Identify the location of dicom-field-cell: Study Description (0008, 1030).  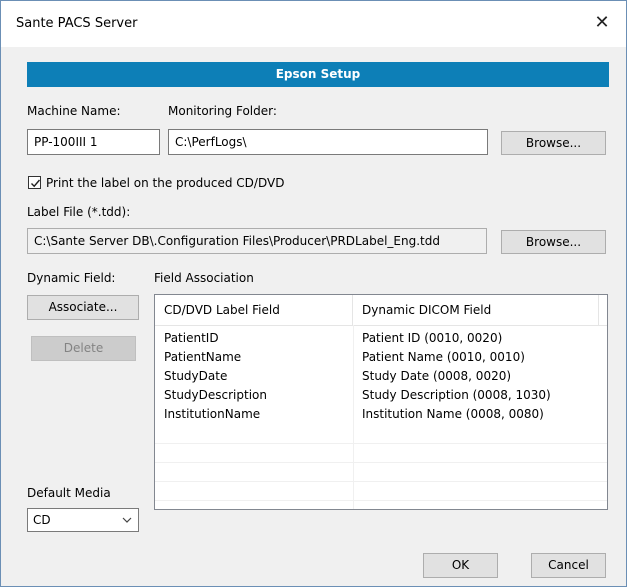
(456, 395).